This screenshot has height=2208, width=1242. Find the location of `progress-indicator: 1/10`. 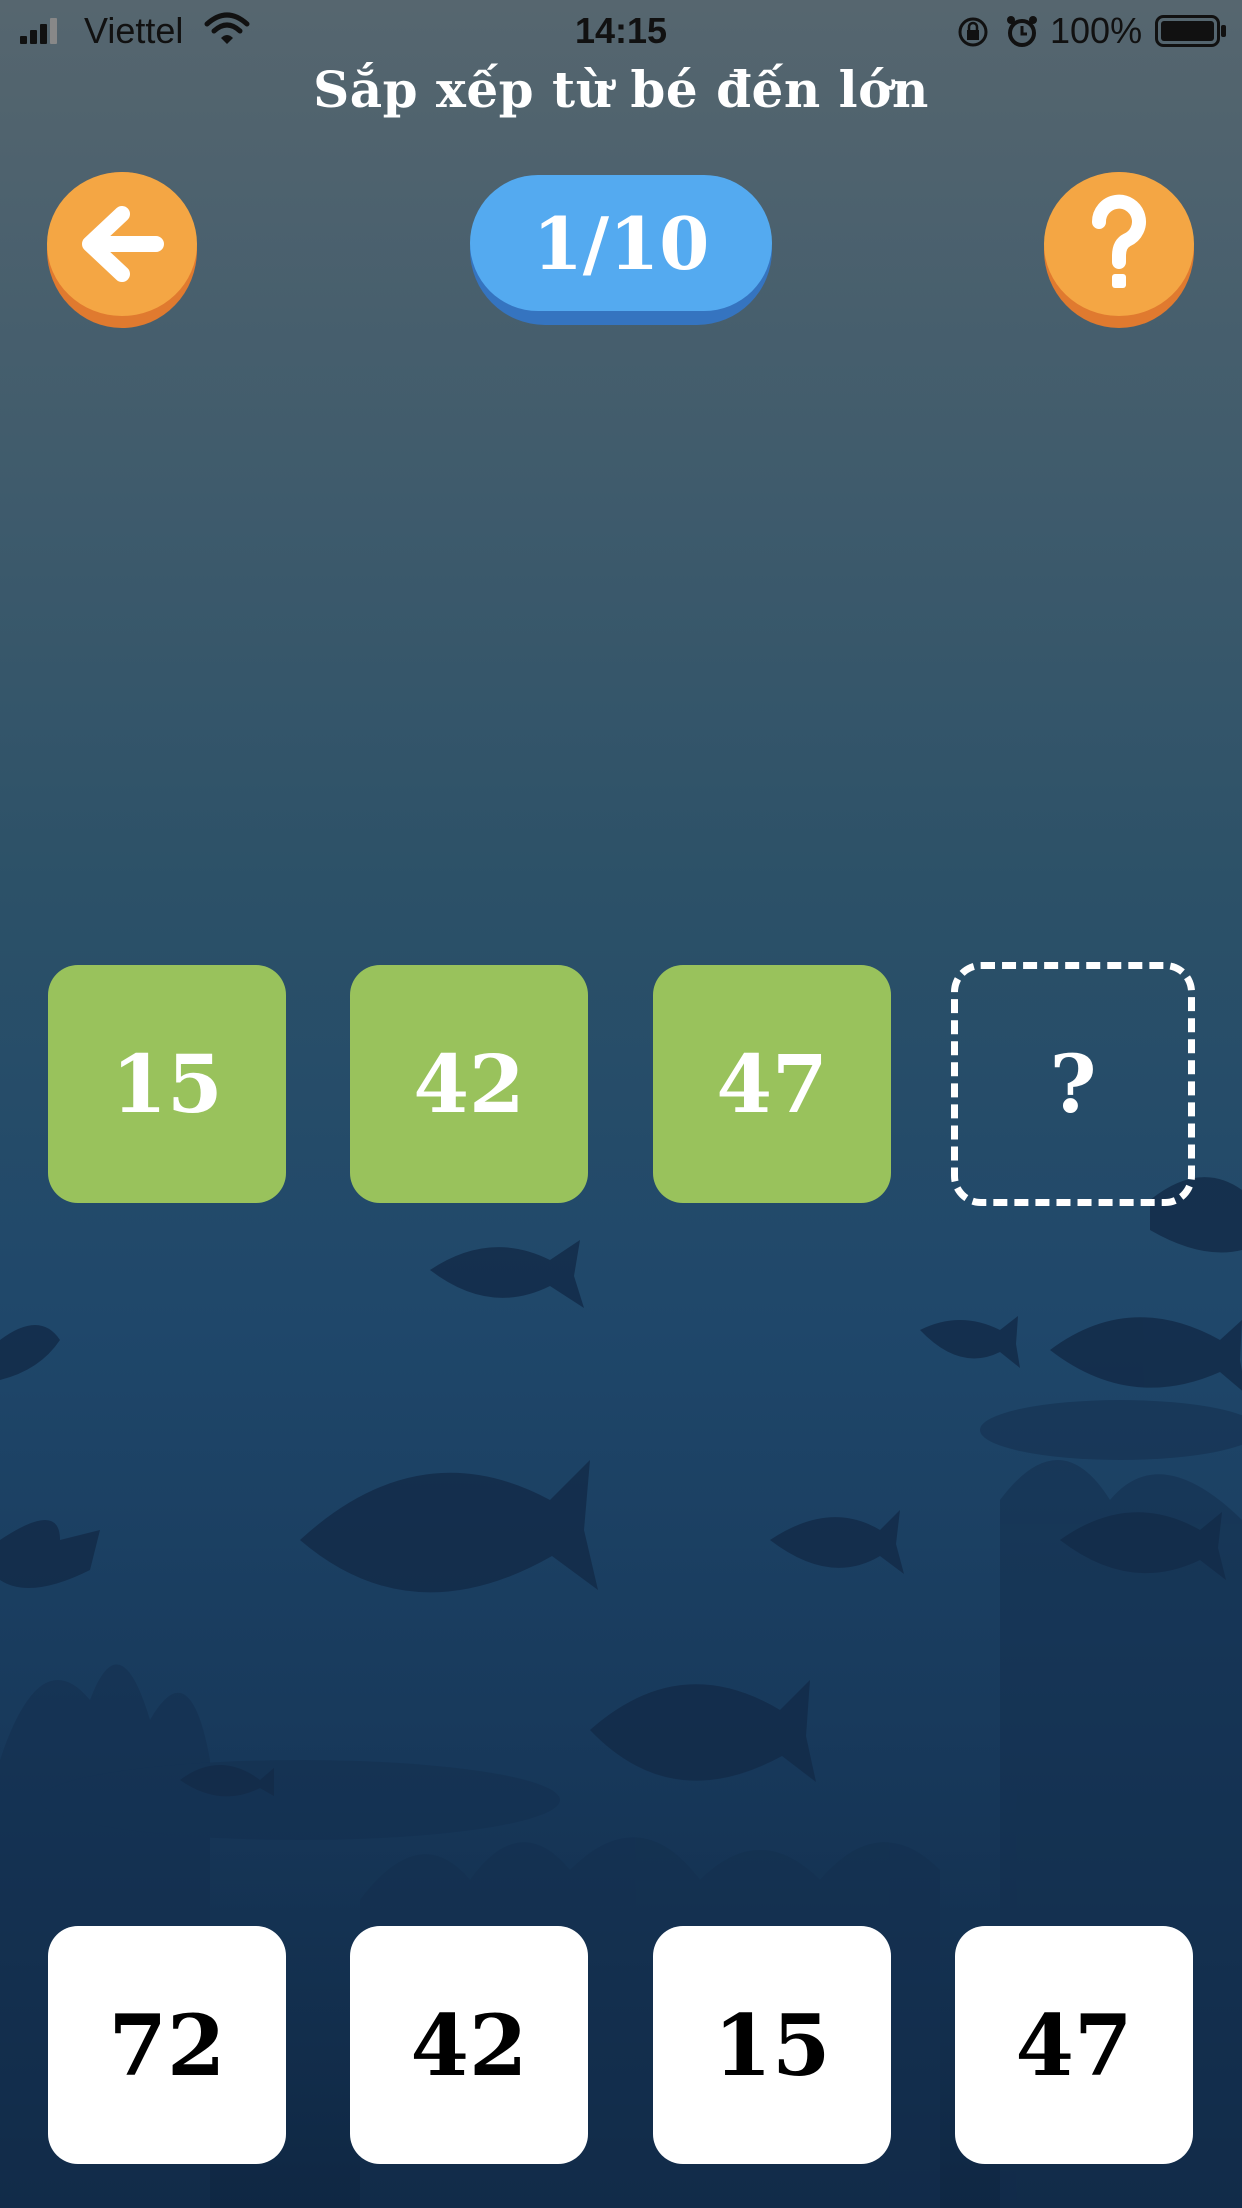

progress-indicator: 1/10 is located at coordinates (621, 250).